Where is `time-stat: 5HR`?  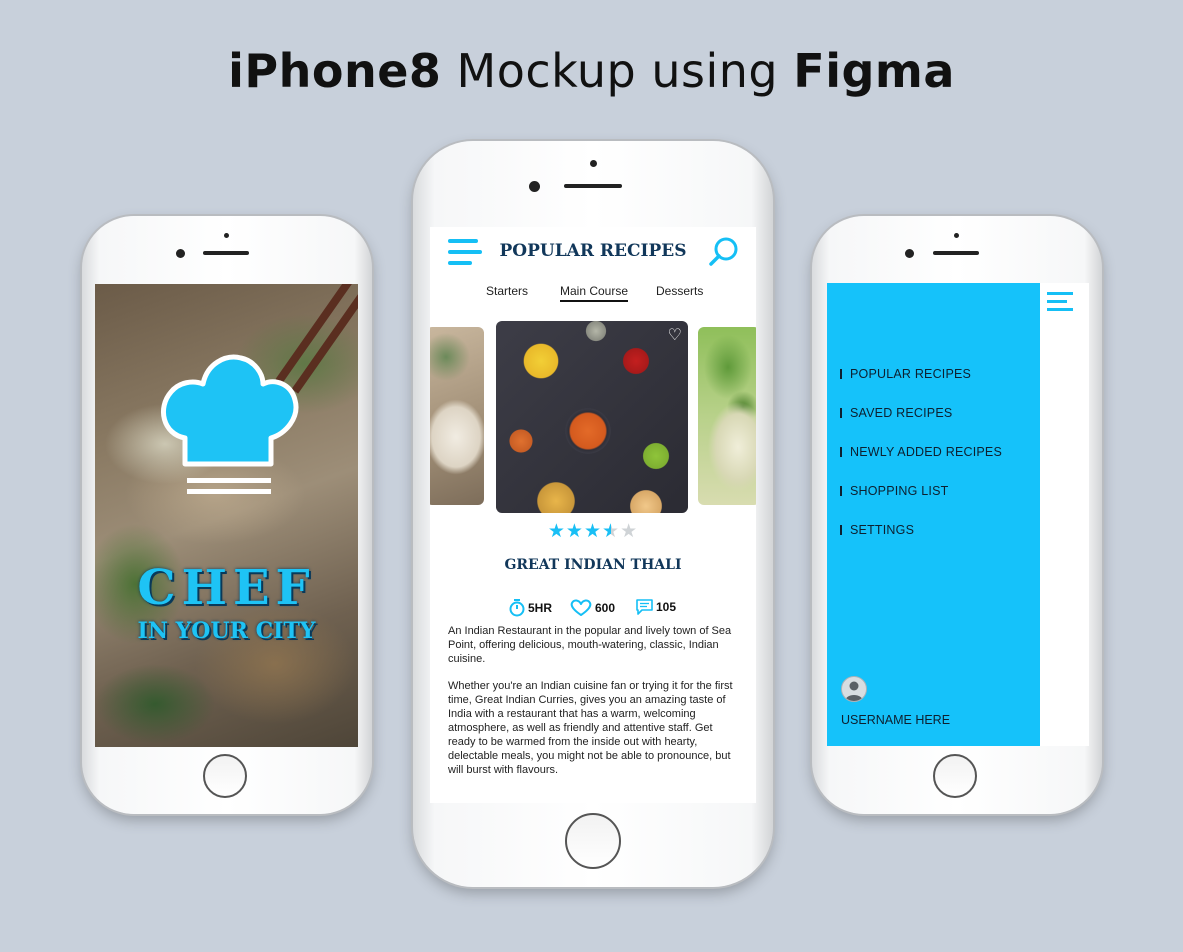
time-stat: 5HR is located at coordinates (530, 608).